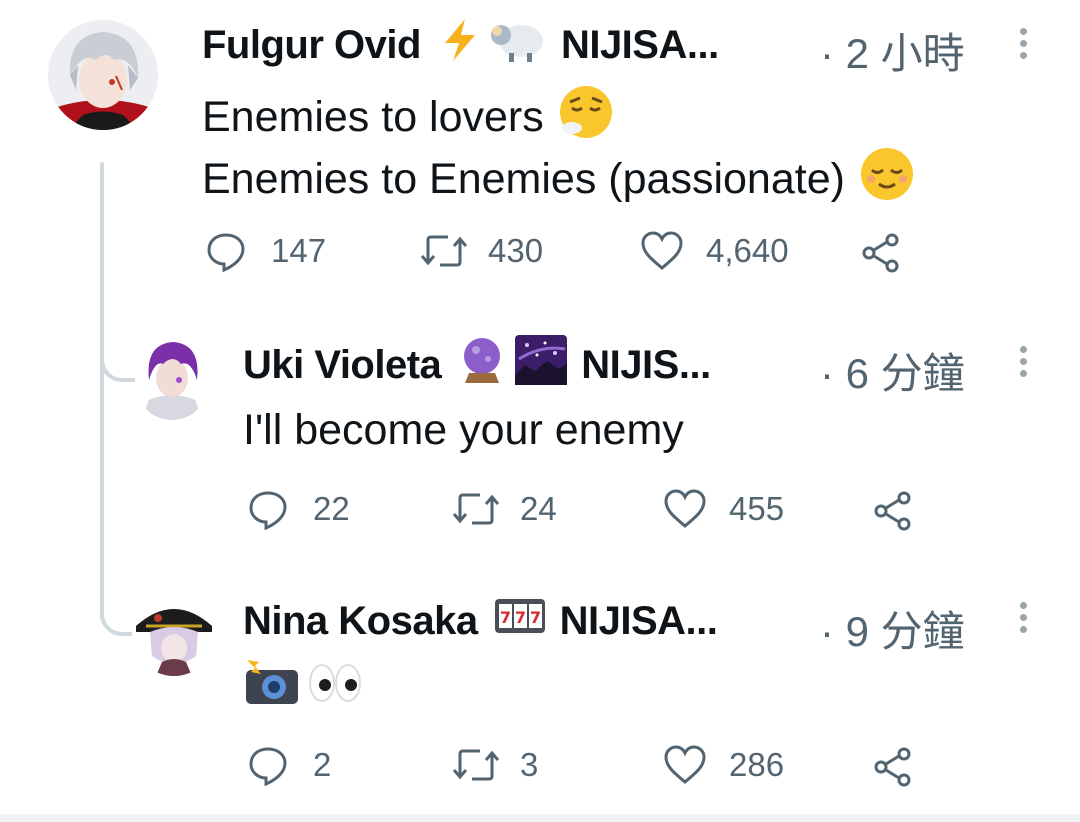  Describe the element at coordinates (360, 621) in the screenshot. I see `display-name: Nina Kosaka` at that location.